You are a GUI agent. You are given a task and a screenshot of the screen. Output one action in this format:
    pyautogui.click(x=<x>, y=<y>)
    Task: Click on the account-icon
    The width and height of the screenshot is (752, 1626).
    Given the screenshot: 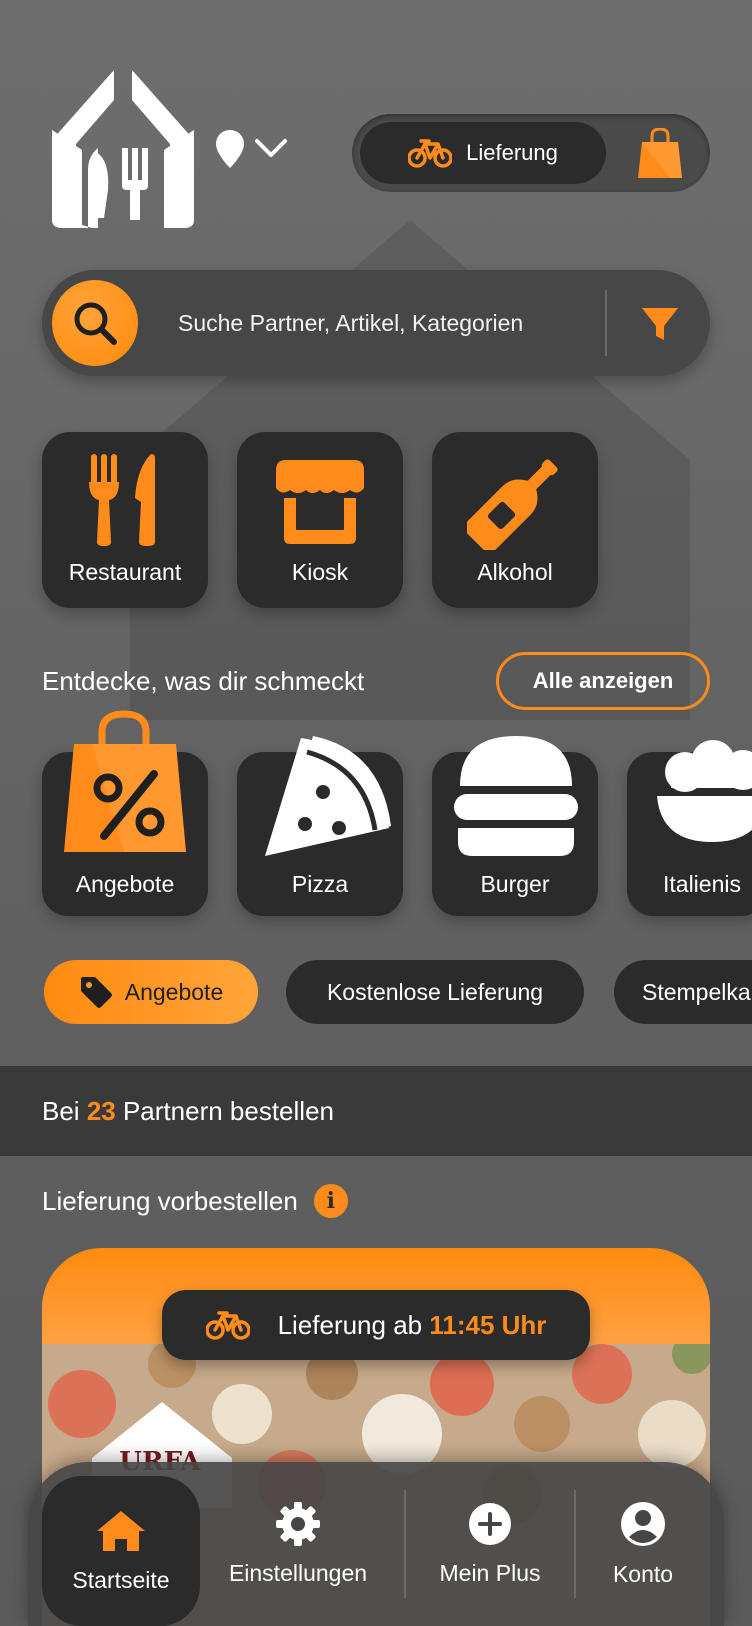 What is the action you would take?
    pyautogui.click(x=643, y=1523)
    